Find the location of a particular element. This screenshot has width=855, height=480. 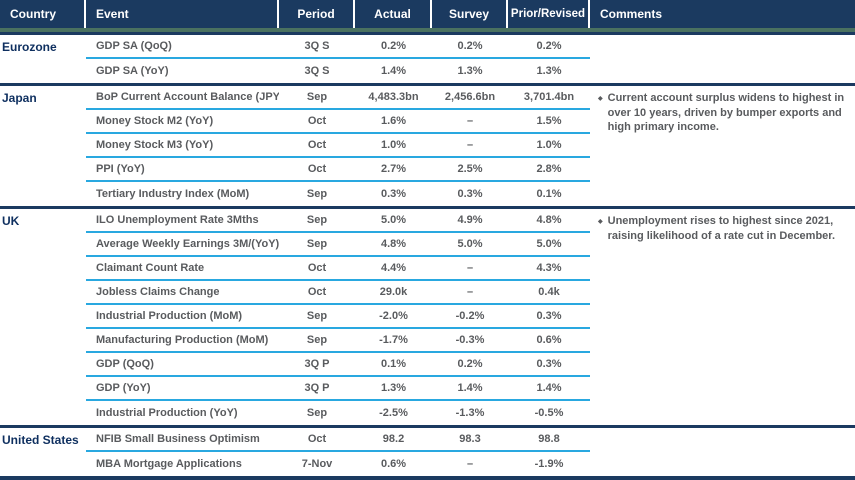

cell-event: GDP (YoY) is located at coordinates (123, 388).